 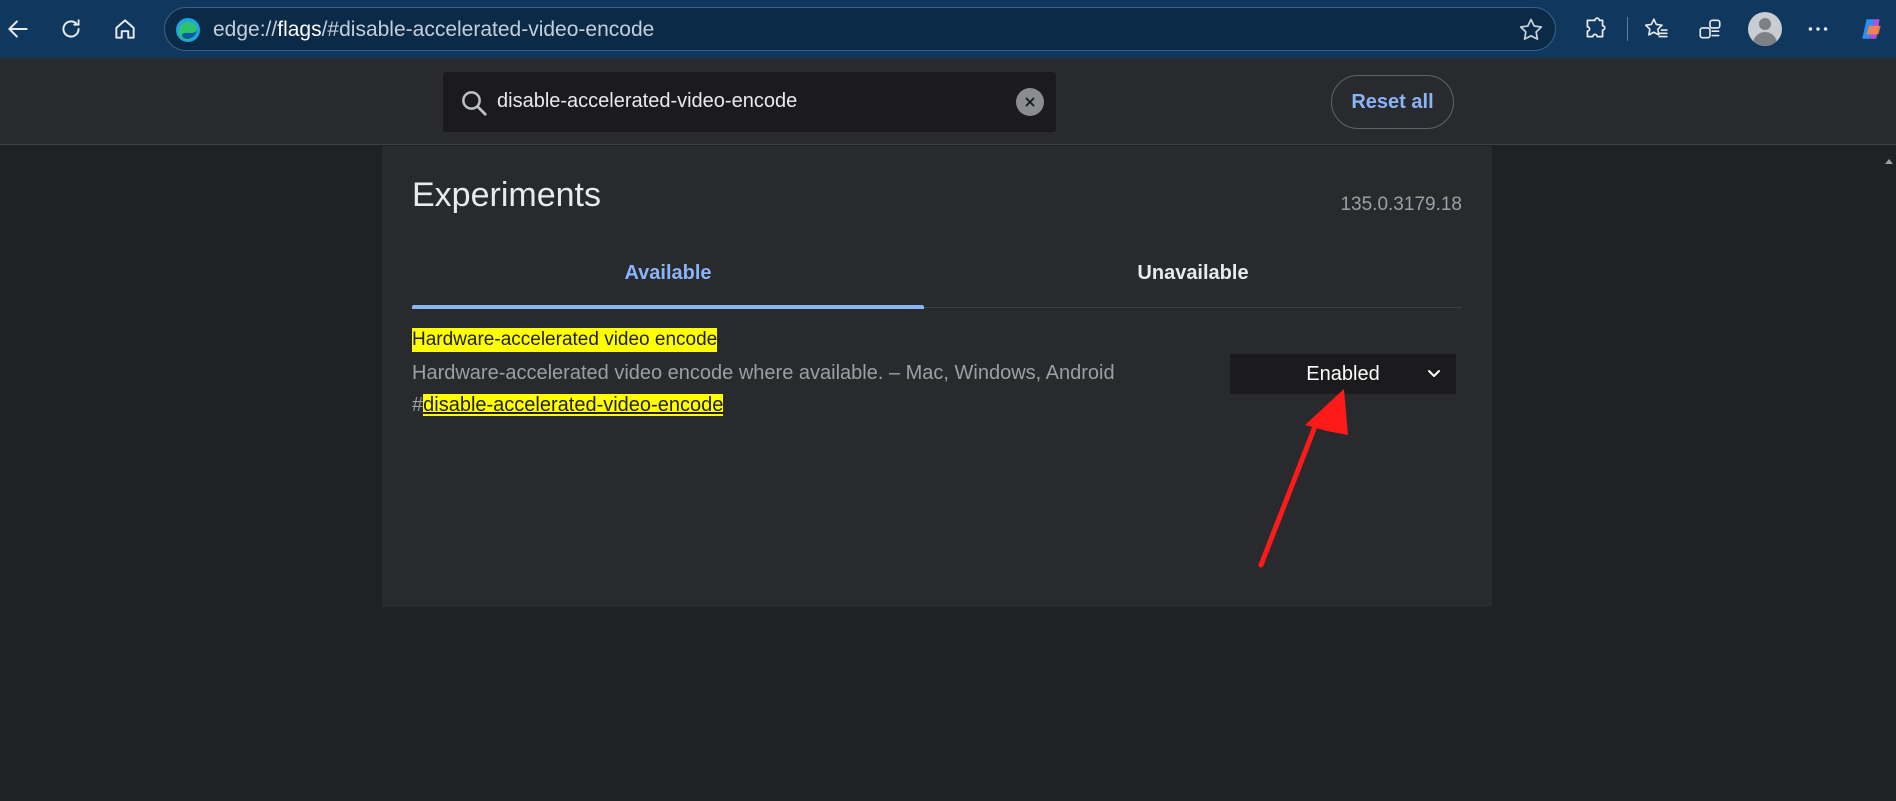 I want to click on experiment-permalink: #disable-accelerated-video-encode, so click(x=568, y=405).